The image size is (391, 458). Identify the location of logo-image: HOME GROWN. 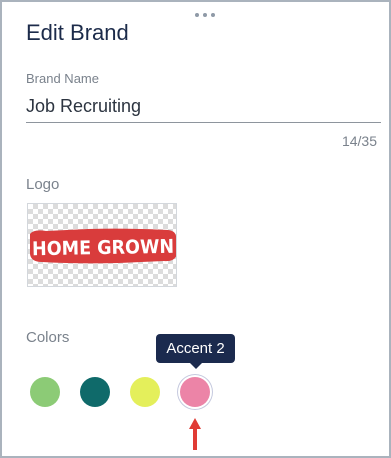
(103, 246).